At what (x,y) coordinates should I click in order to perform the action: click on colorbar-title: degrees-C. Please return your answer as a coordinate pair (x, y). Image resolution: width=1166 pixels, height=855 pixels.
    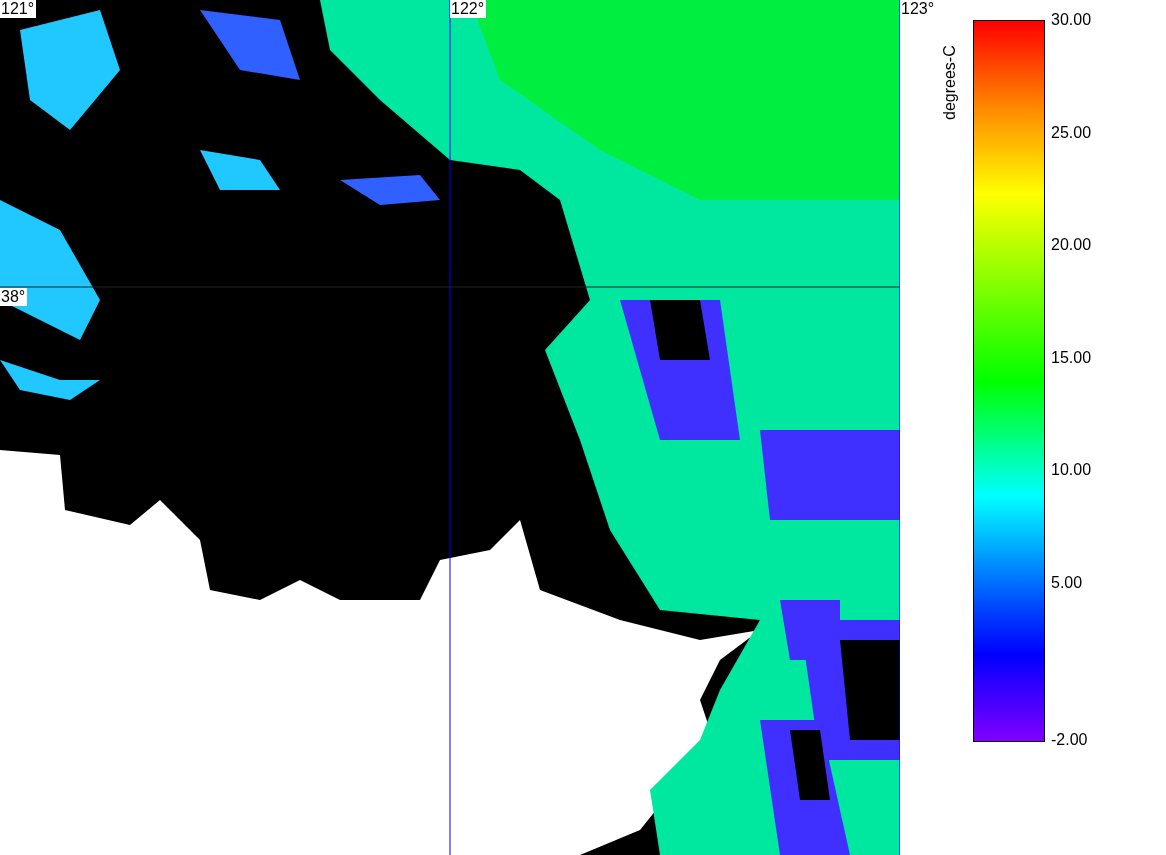
    Looking at the image, I should click on (950, 82).